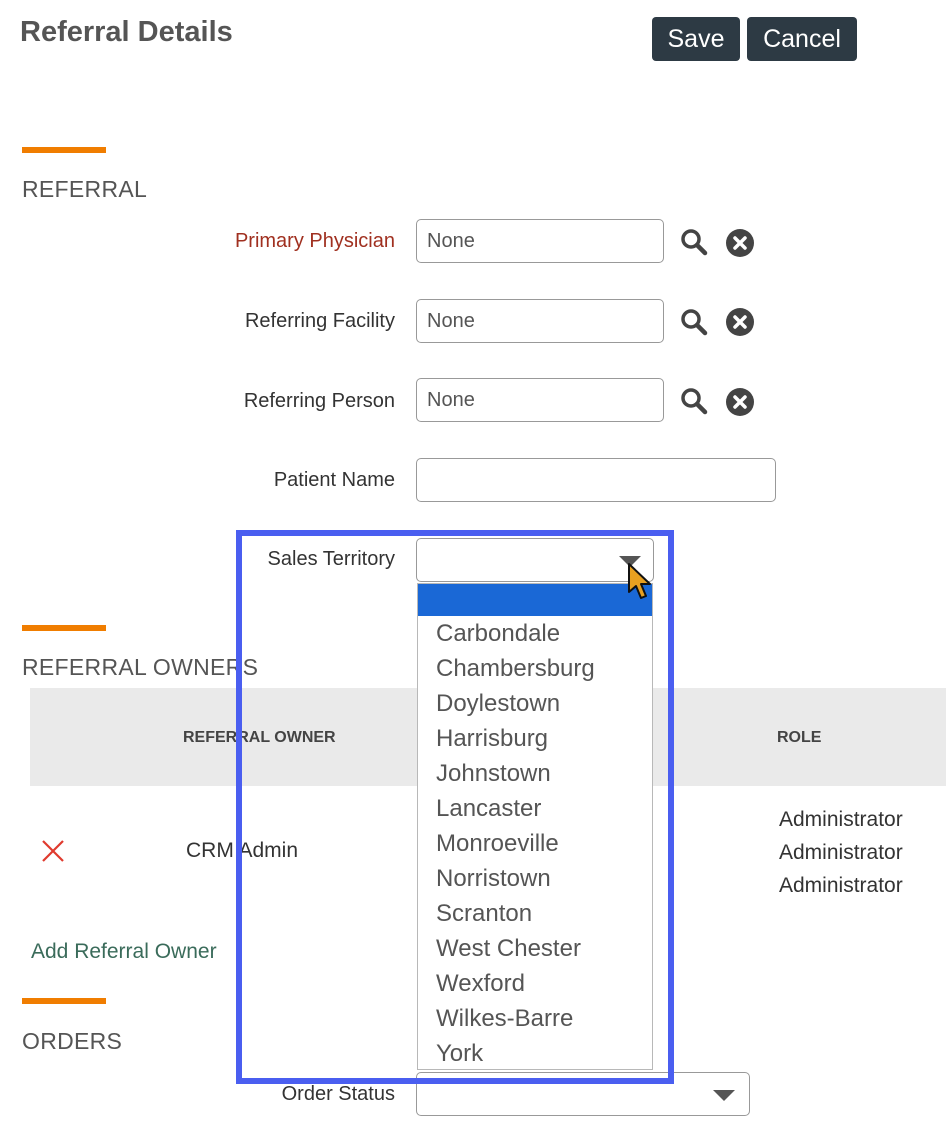 This screenshot has width=946, height=1134. What do you see at coordinates (126, 32) in the screenshot?
I see `page-title: Referral Details` at bounding box center [126, 32].